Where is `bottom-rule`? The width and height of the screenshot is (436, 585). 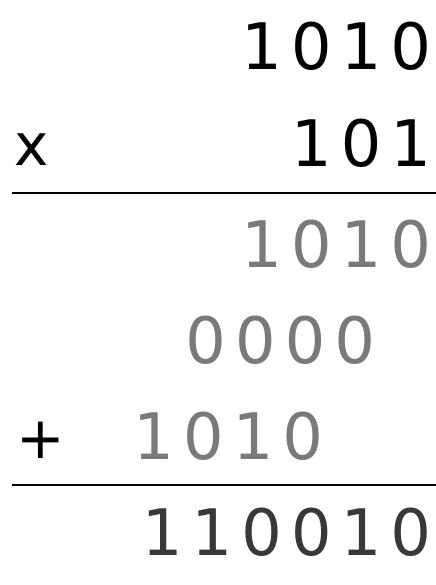
bottom-rule is located at coordinates (224, 485).